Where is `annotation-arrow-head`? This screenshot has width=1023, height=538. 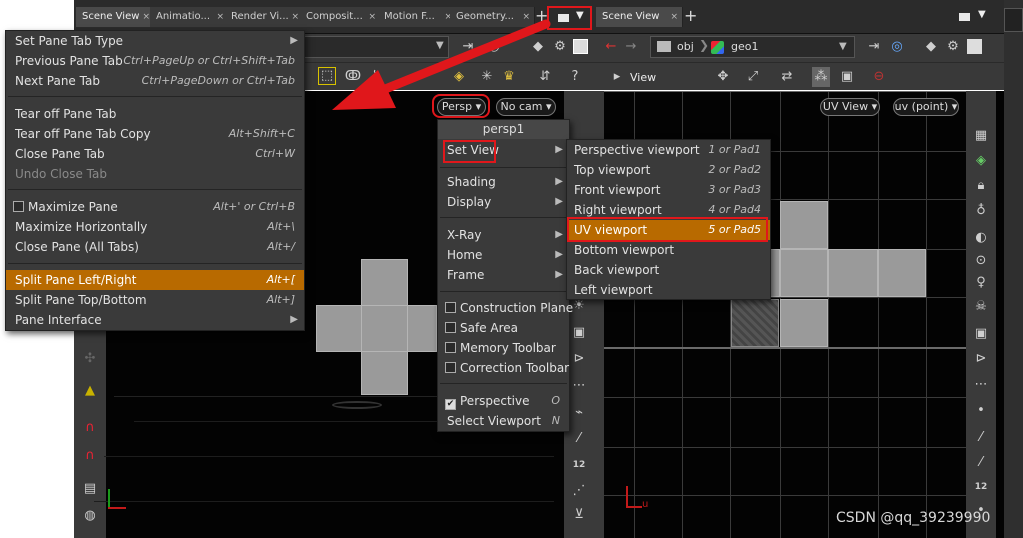
annotation-arrow-head is located at coordinates (364, 90).